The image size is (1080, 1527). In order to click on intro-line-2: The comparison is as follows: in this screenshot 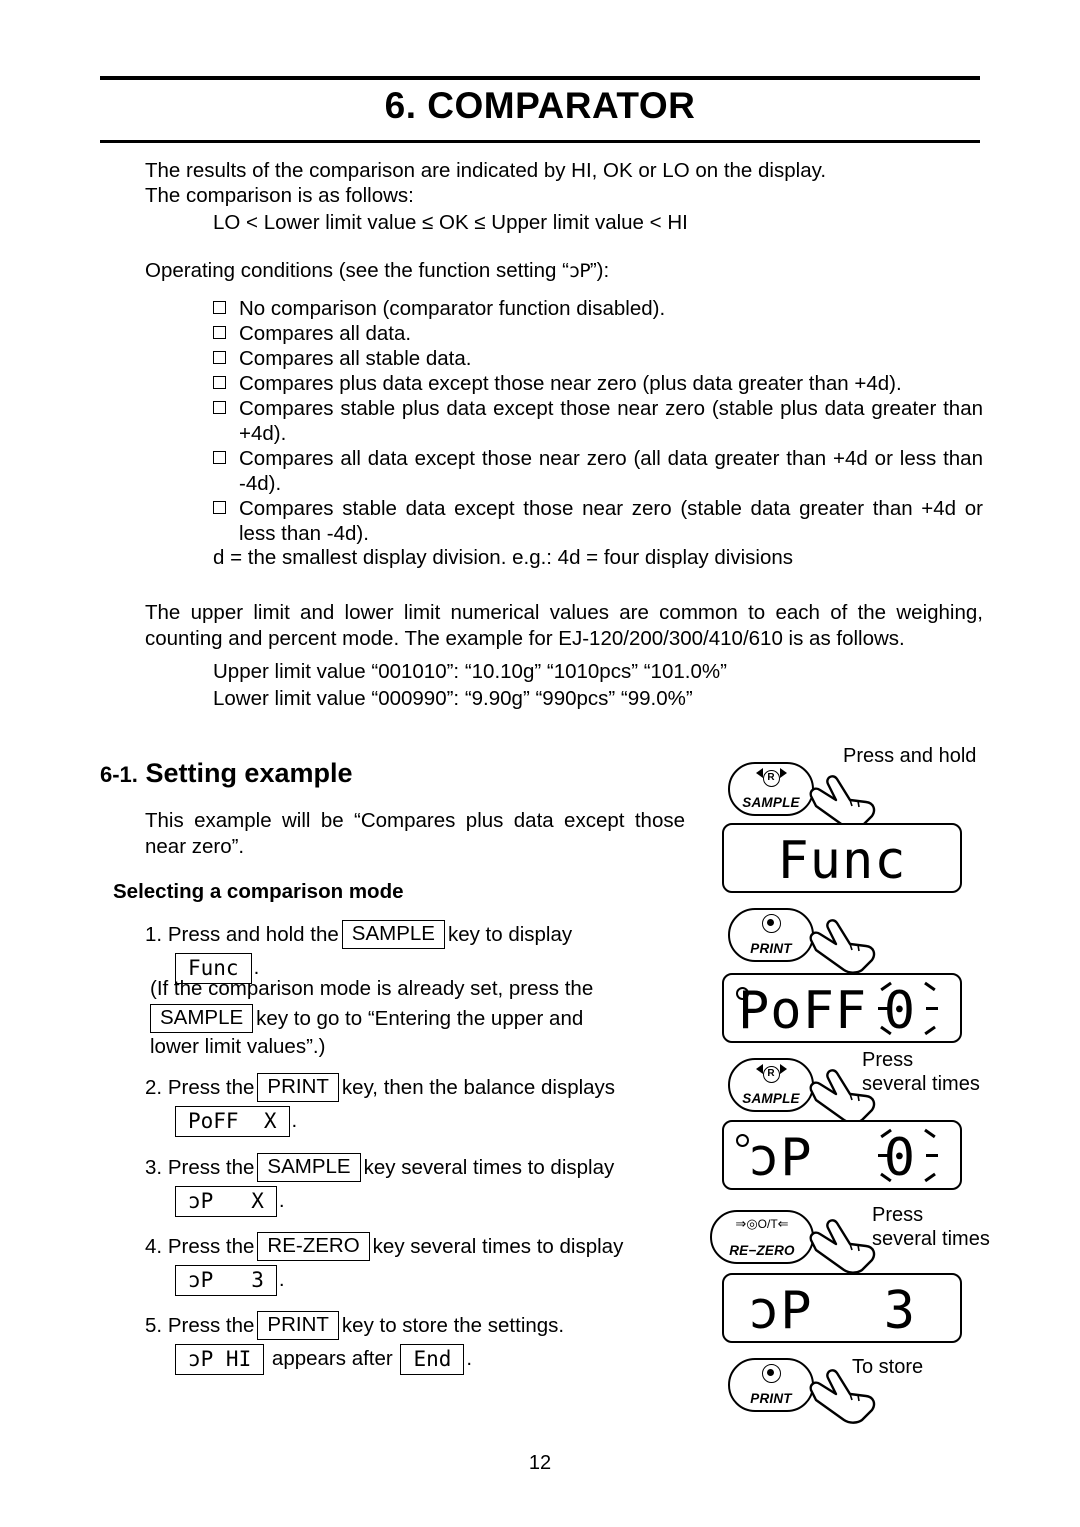, I will do `click(279, 195)`.